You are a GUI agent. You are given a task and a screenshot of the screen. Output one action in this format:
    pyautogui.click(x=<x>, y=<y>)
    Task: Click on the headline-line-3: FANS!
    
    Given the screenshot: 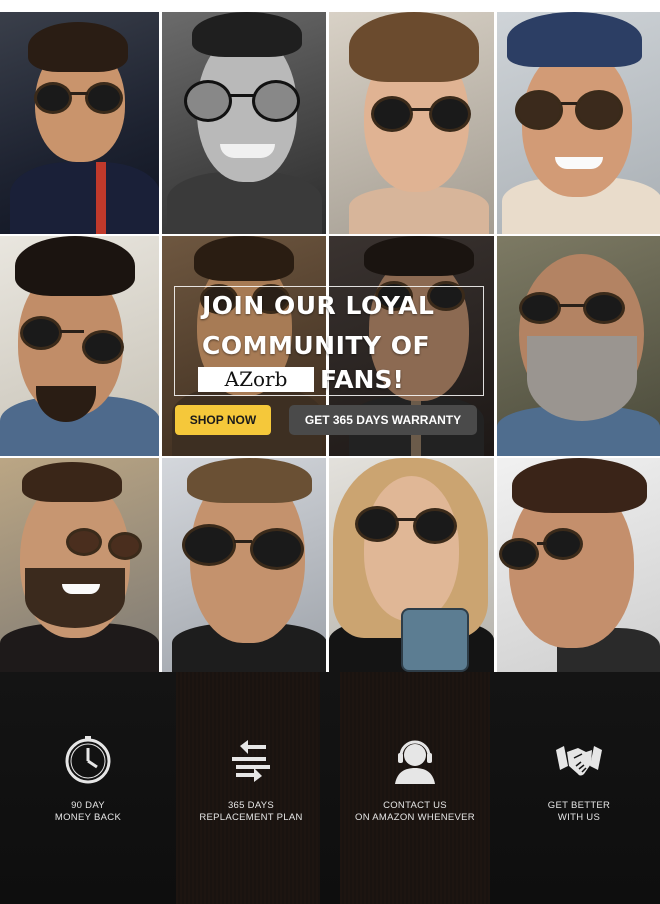 What is the action you would take?
    pyautogui.click(x=362, y=379)
    